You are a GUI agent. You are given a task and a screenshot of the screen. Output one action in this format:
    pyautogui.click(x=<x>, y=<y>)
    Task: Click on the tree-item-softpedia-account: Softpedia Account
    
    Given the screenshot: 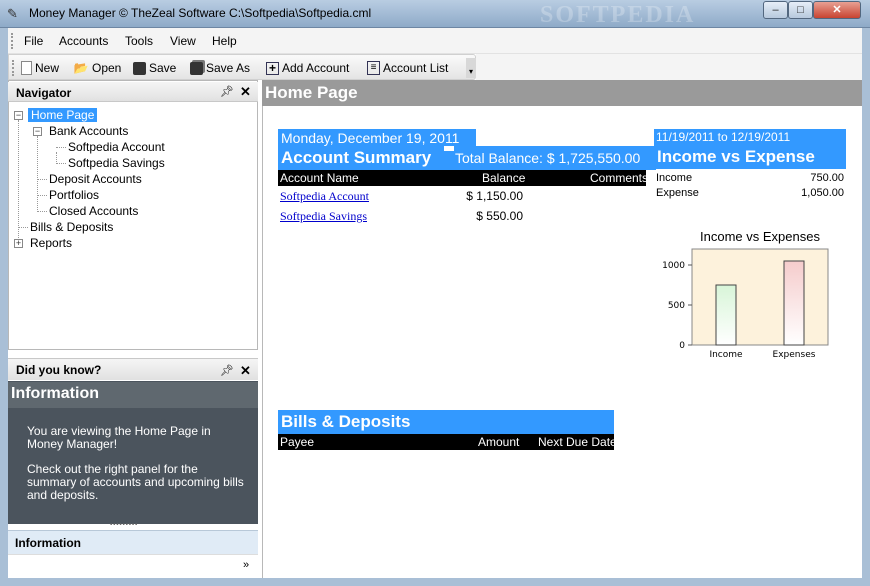 What is the action you would take?
    pyautogui.click(x=116, y=147)
    